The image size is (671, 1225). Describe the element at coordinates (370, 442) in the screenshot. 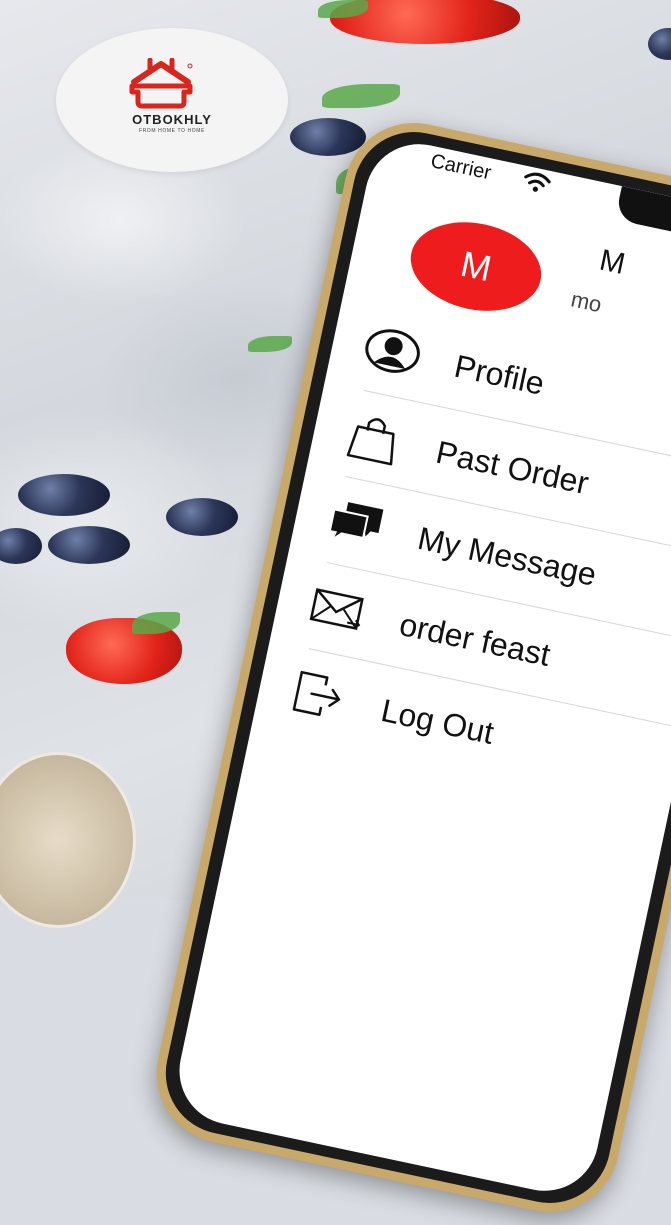

I see `shopping-bag-icon` at that location.